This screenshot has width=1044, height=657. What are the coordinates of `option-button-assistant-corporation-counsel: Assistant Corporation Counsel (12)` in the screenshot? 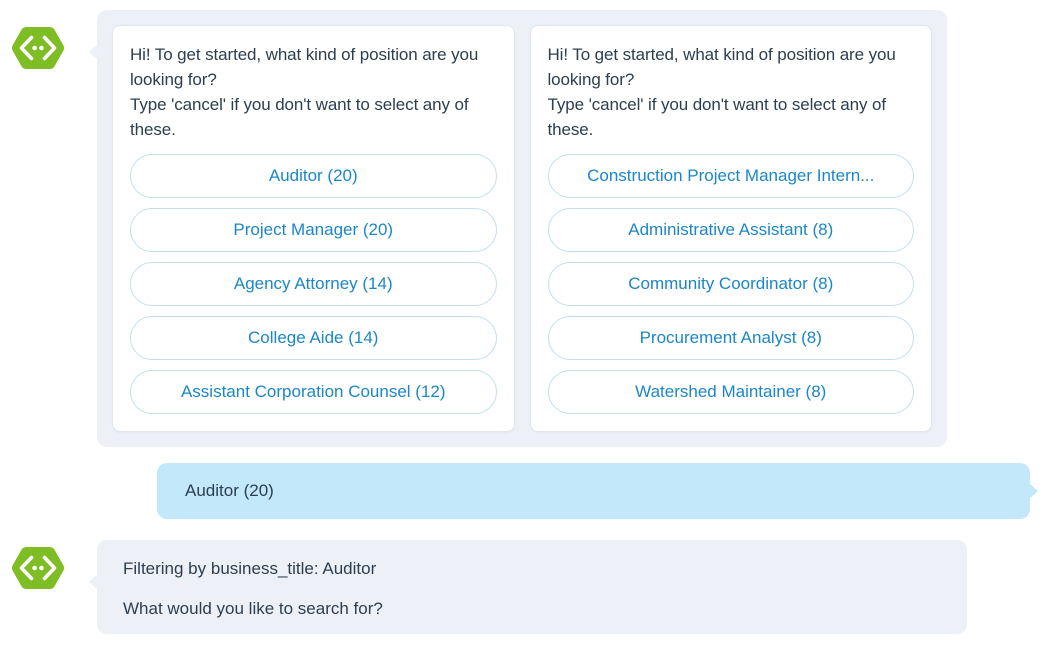 It's located at (313, 392).